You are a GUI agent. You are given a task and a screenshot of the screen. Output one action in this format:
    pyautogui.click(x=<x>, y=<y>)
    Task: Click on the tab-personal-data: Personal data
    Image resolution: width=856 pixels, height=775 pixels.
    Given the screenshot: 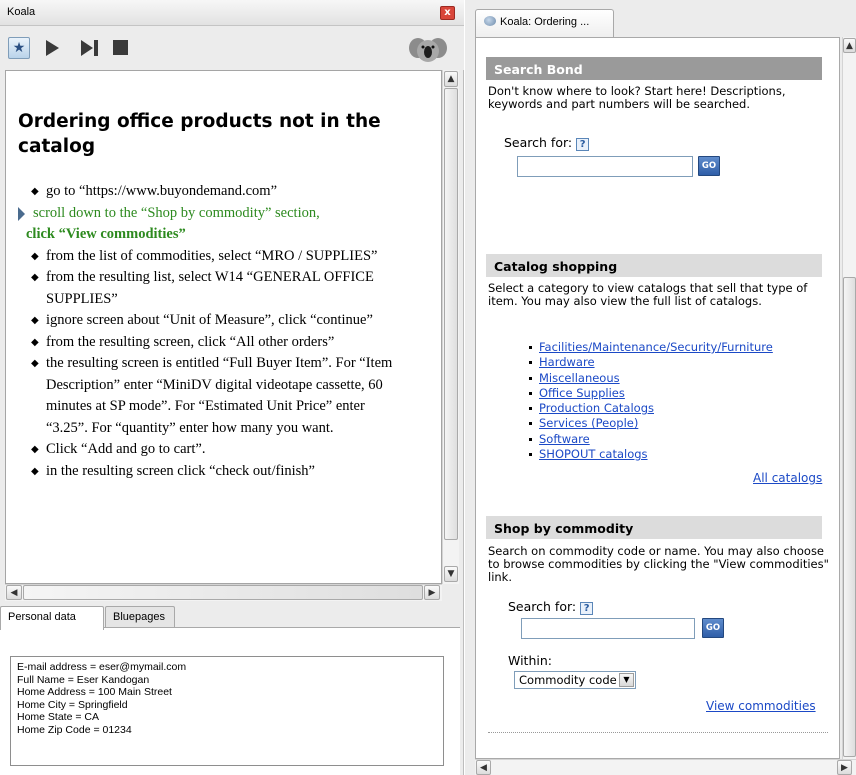 What is the action you would take?
    pyautogui.click(x=52, y=618)
    